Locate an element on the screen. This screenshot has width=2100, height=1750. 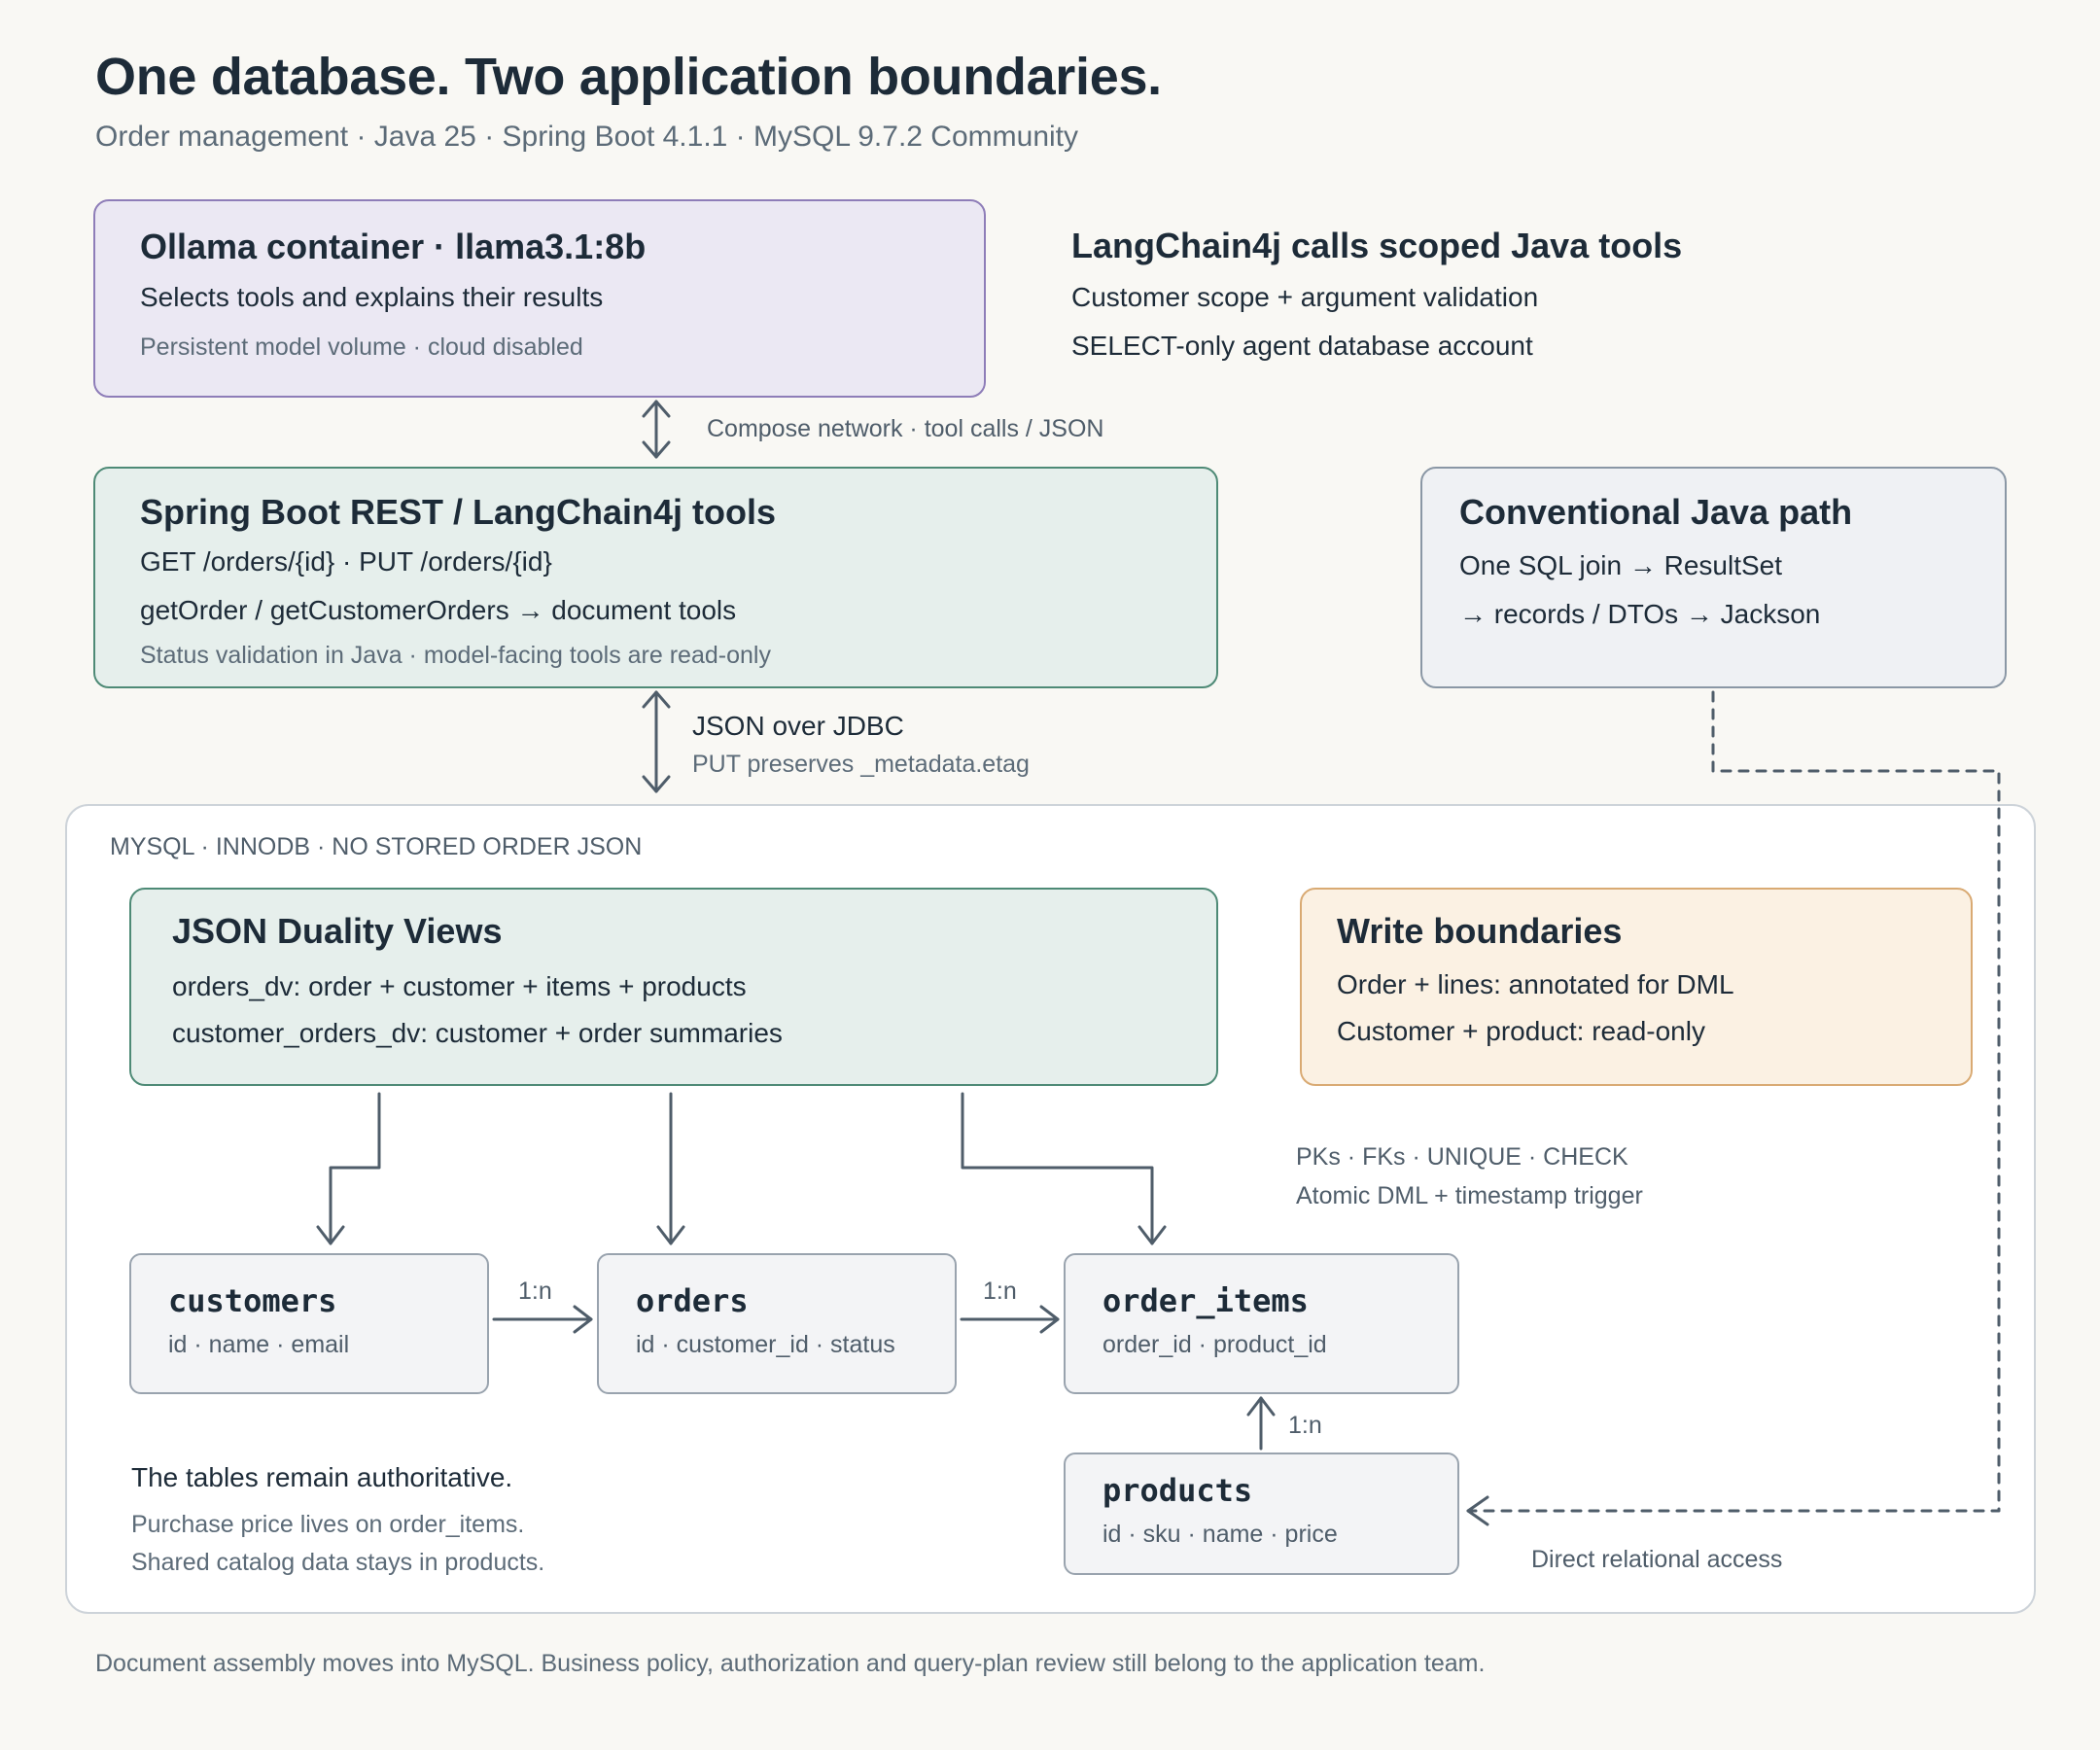
products-to-order-items-arrow is located at coordinates (1261, 1423).